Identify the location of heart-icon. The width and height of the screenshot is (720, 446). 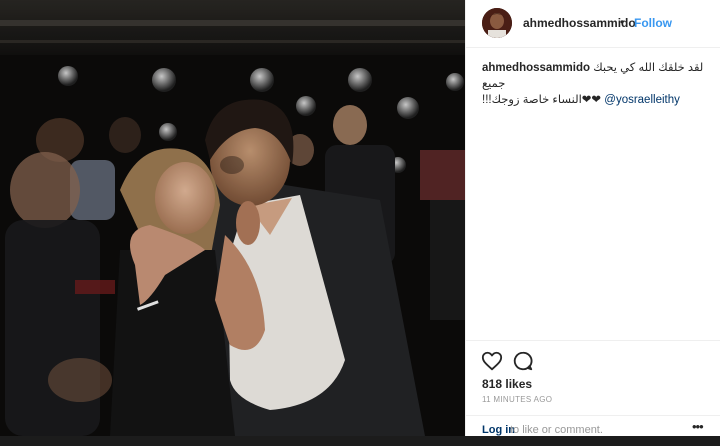
(492, 361).